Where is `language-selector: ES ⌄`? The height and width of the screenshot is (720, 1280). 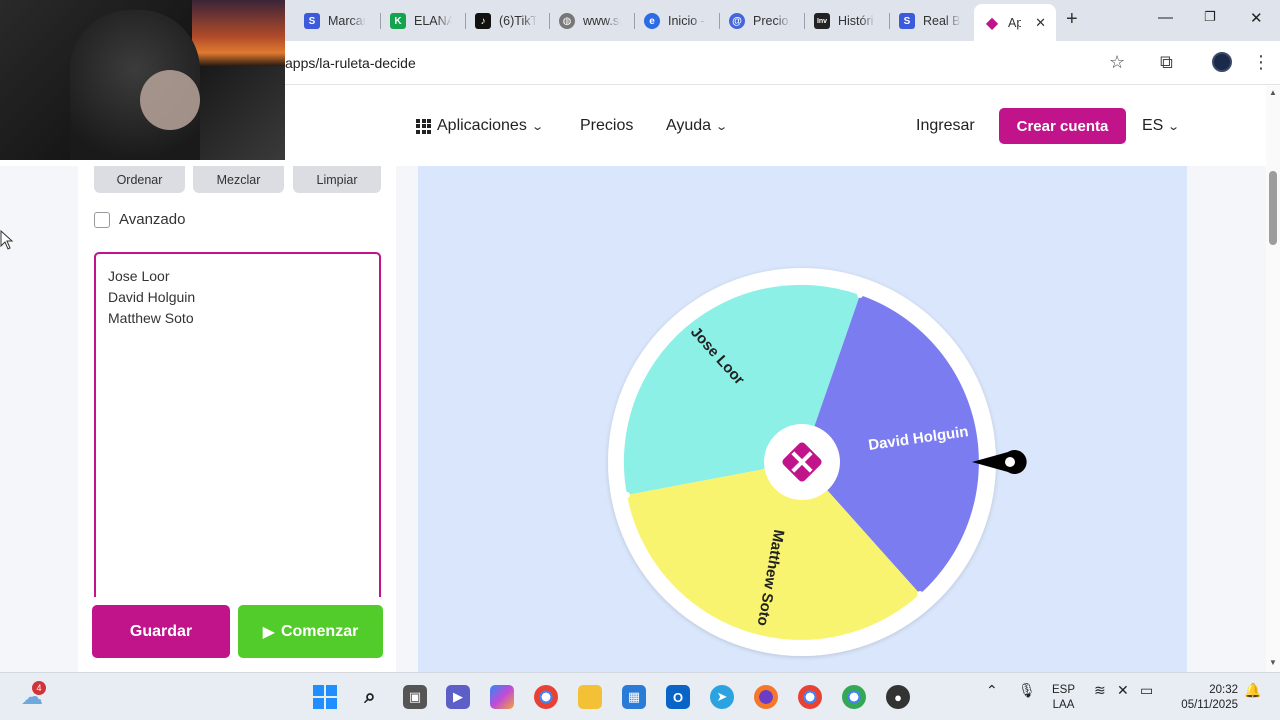
language-selector: ES ⌄ is located at coordinates (1161, 126).